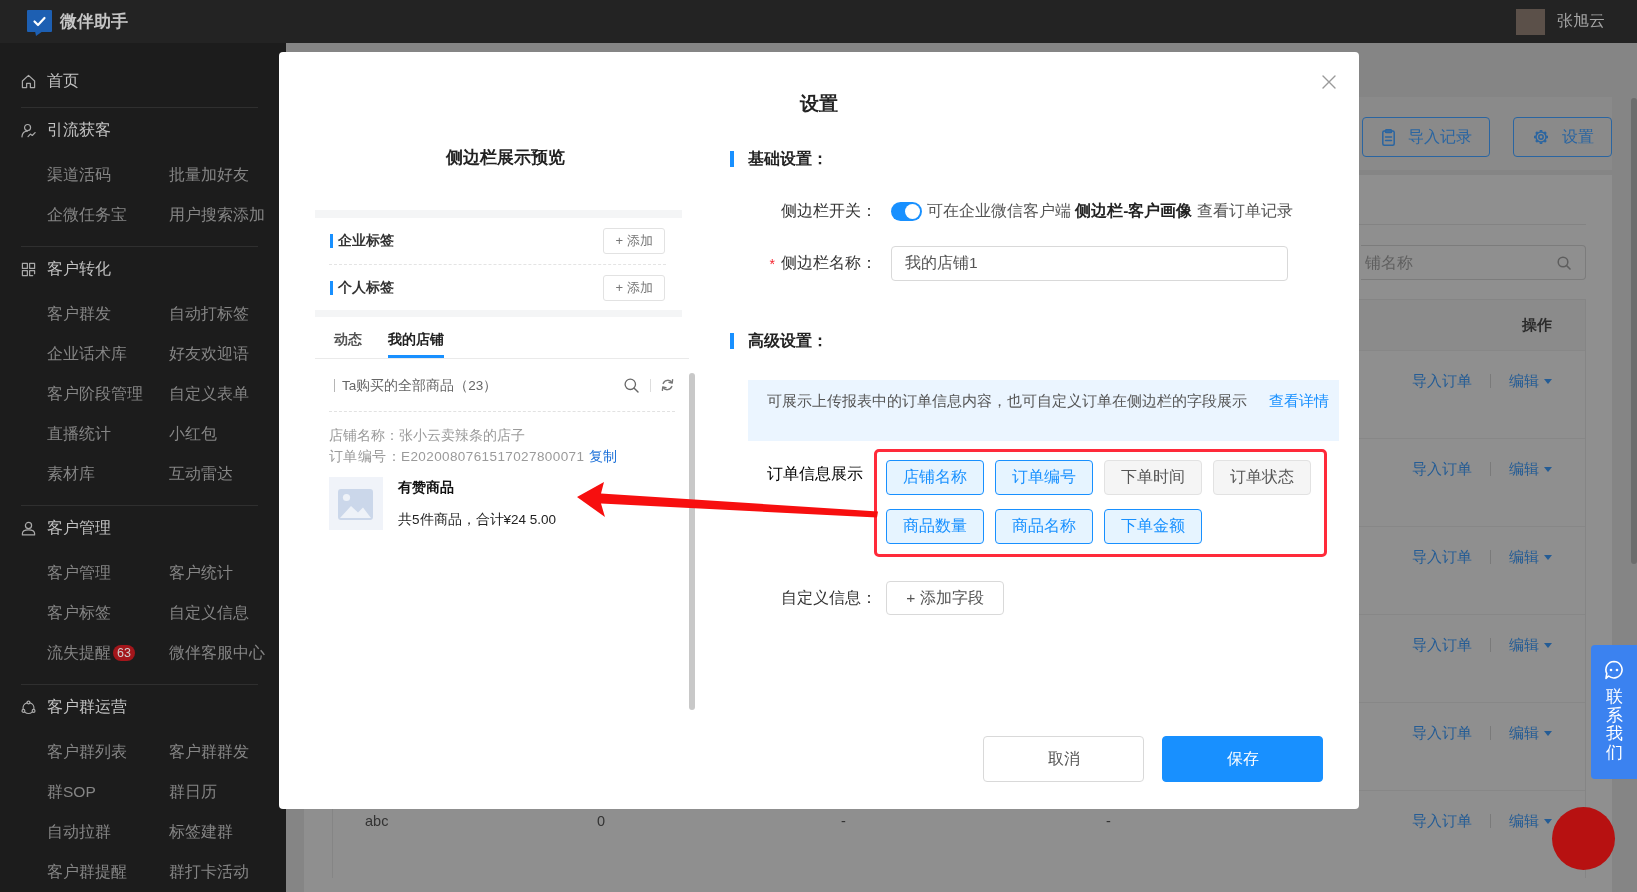 Image resolution: width=1637 pixels, height=892 pixels. What do you see at coordinates (772, 263) in the screenshot?
I see `required-mark: *` at bounding box center [772, 263].